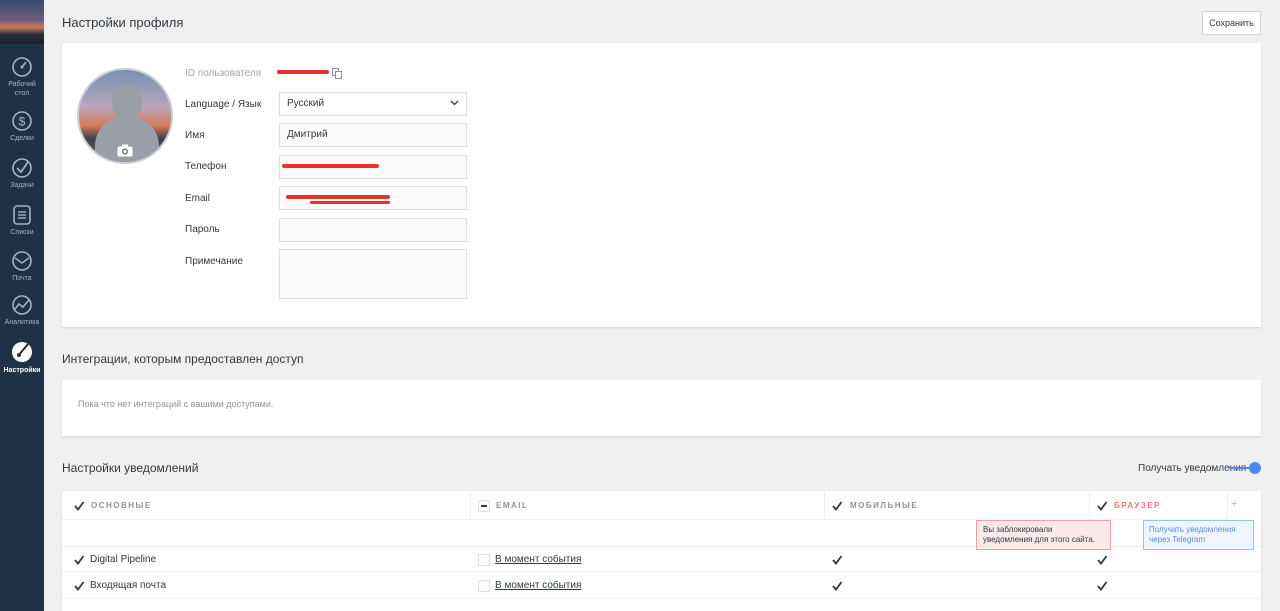 Image resolution: width=1280 pixels, height=611 pixels. I want to click on phone-label: Телефон, so click(206, 166).